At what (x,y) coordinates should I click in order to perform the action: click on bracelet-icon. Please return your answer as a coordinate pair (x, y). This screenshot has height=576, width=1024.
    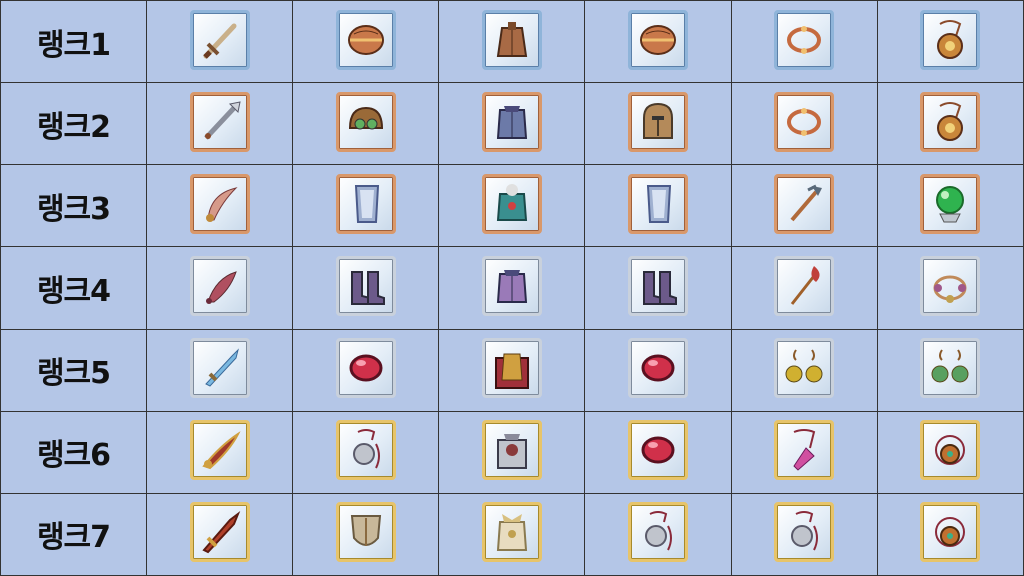
    Looking at the image, I should click on (804, 39).